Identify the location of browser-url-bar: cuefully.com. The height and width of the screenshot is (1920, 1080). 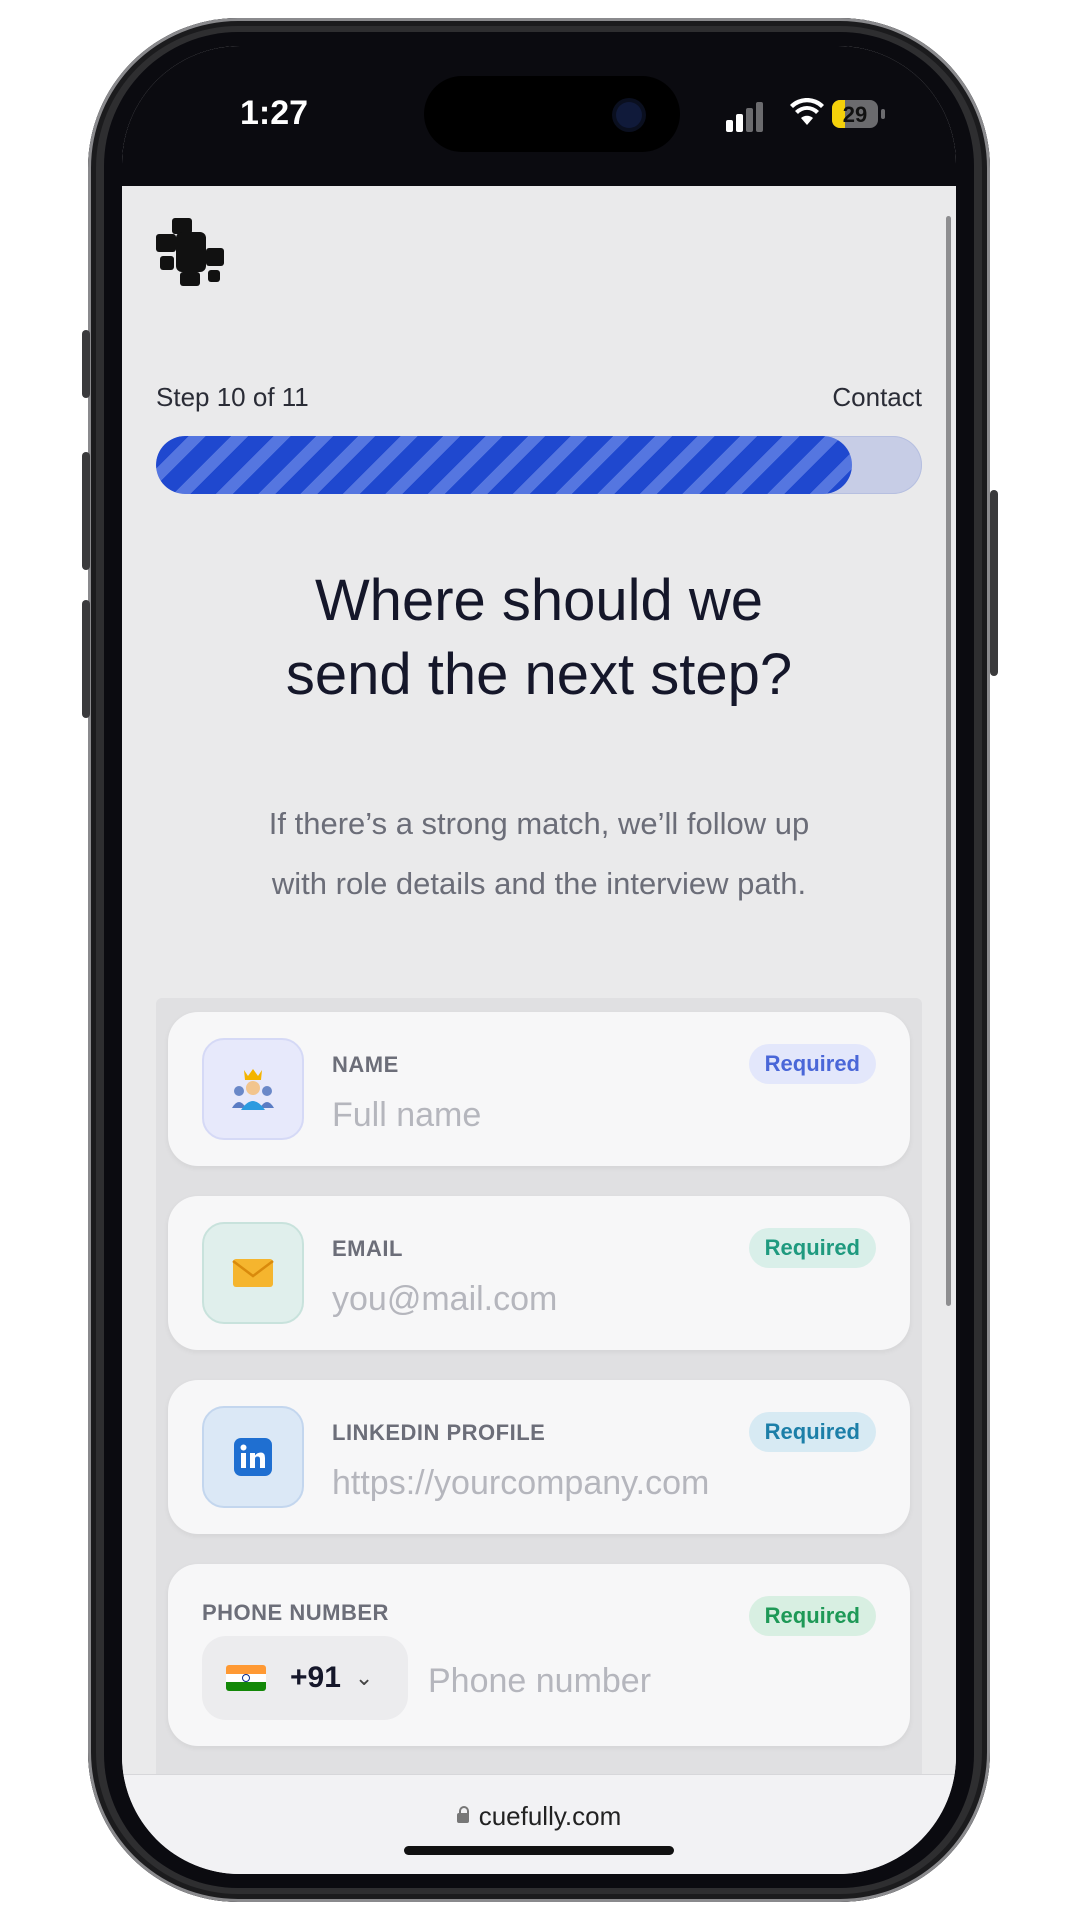
(539, 1824).